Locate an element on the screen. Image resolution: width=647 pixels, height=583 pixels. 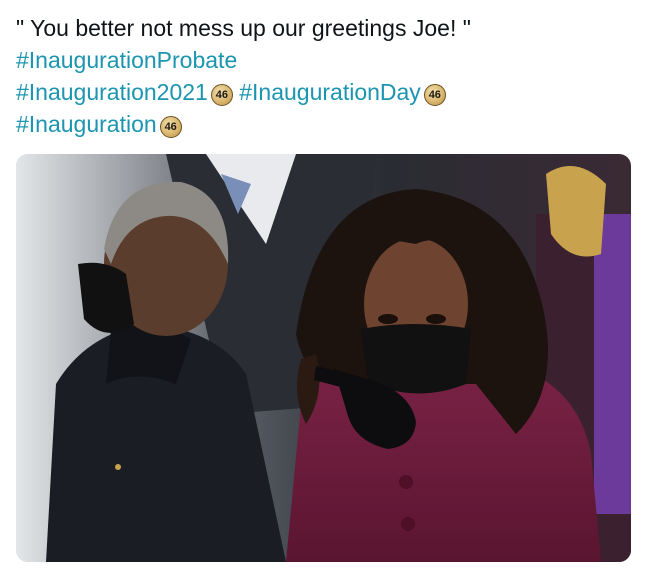
hashtag-inauguration-2021: #Inauguration2021 is located at coordinates (112, 92).